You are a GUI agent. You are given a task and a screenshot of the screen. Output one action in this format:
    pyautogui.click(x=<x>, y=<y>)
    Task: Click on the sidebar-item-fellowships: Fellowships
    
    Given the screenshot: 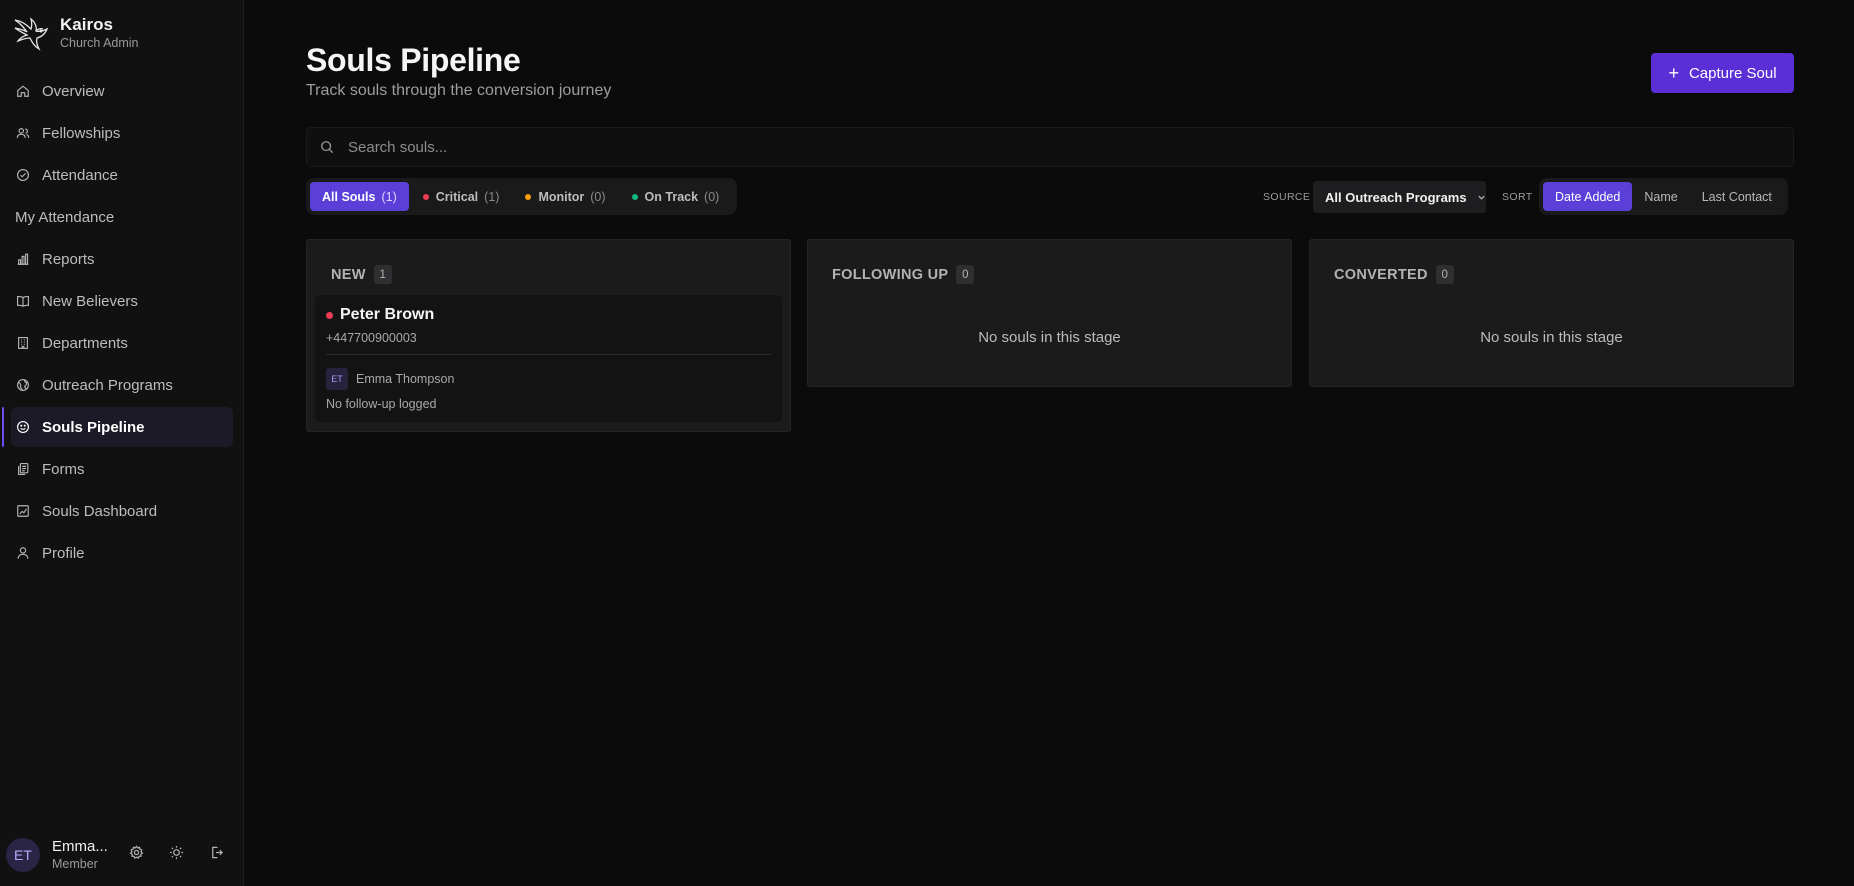 What is the action you would take?
    pyautogui.click(x=122, y=133)
    